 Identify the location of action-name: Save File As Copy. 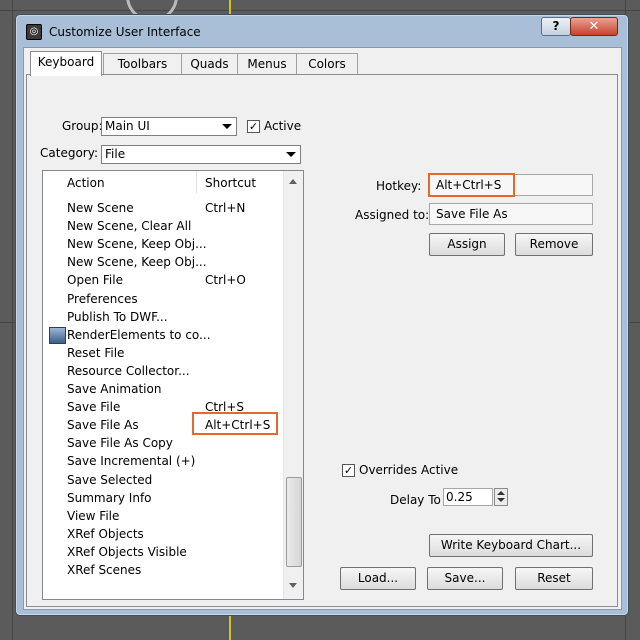
(120, 443).